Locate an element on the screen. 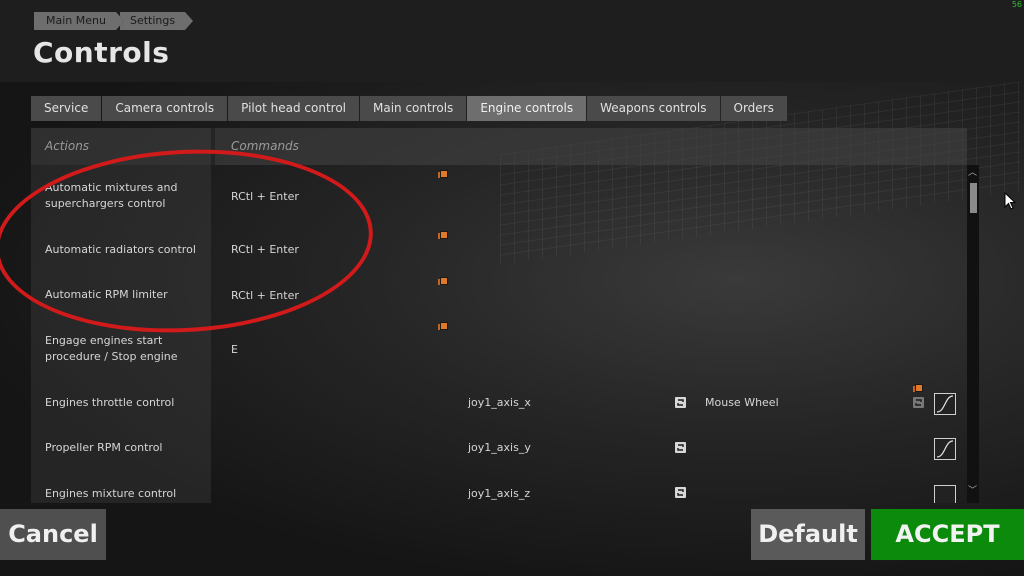 The width and height of the screenshot is (1024, 576). axis-binding: joy1_axis_y is located at coordinates (499, 447).